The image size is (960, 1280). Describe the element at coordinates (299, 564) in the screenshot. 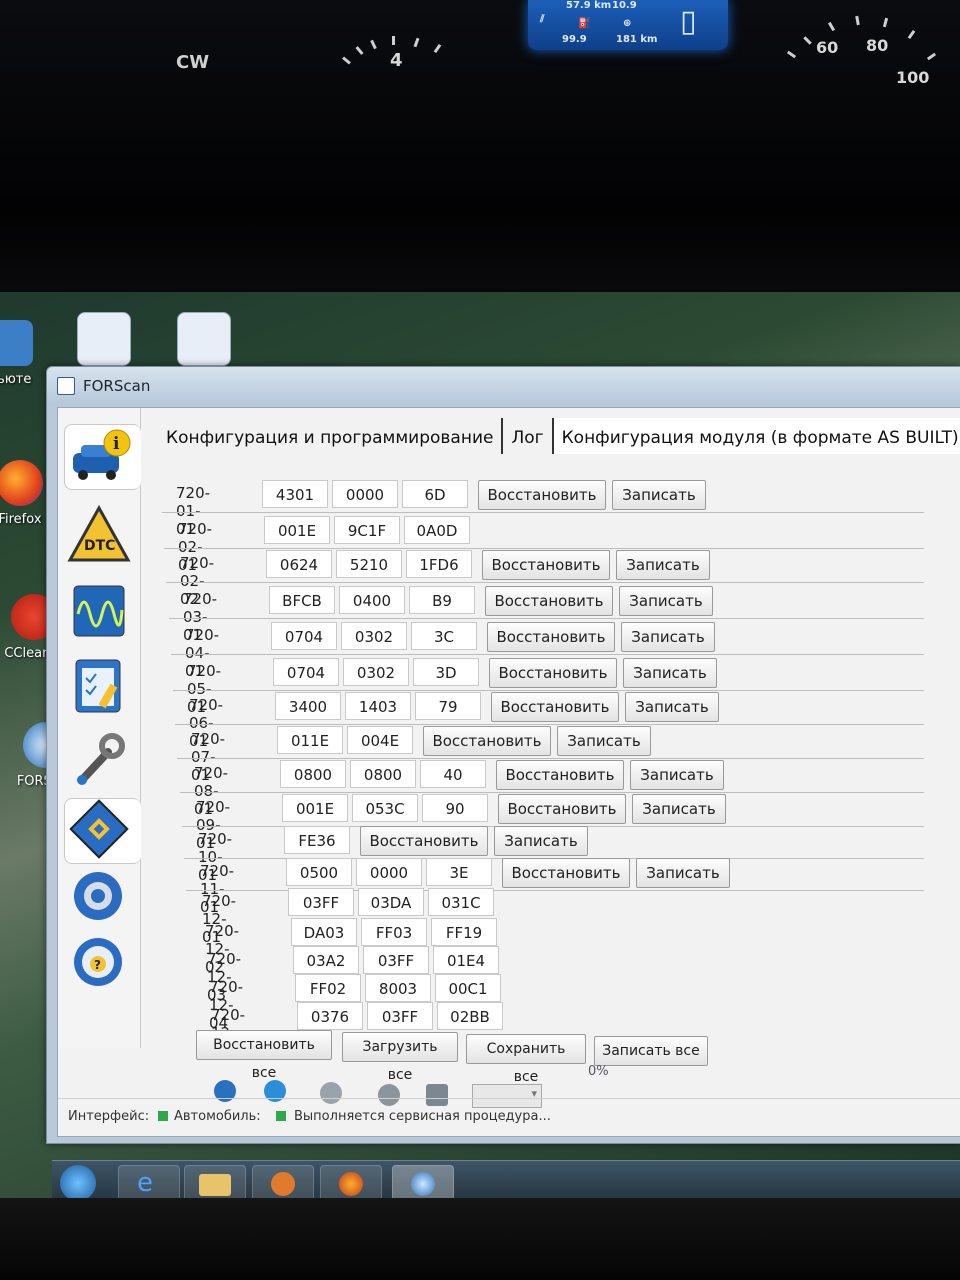

I see `hex-value-cell: 0624` at that location.